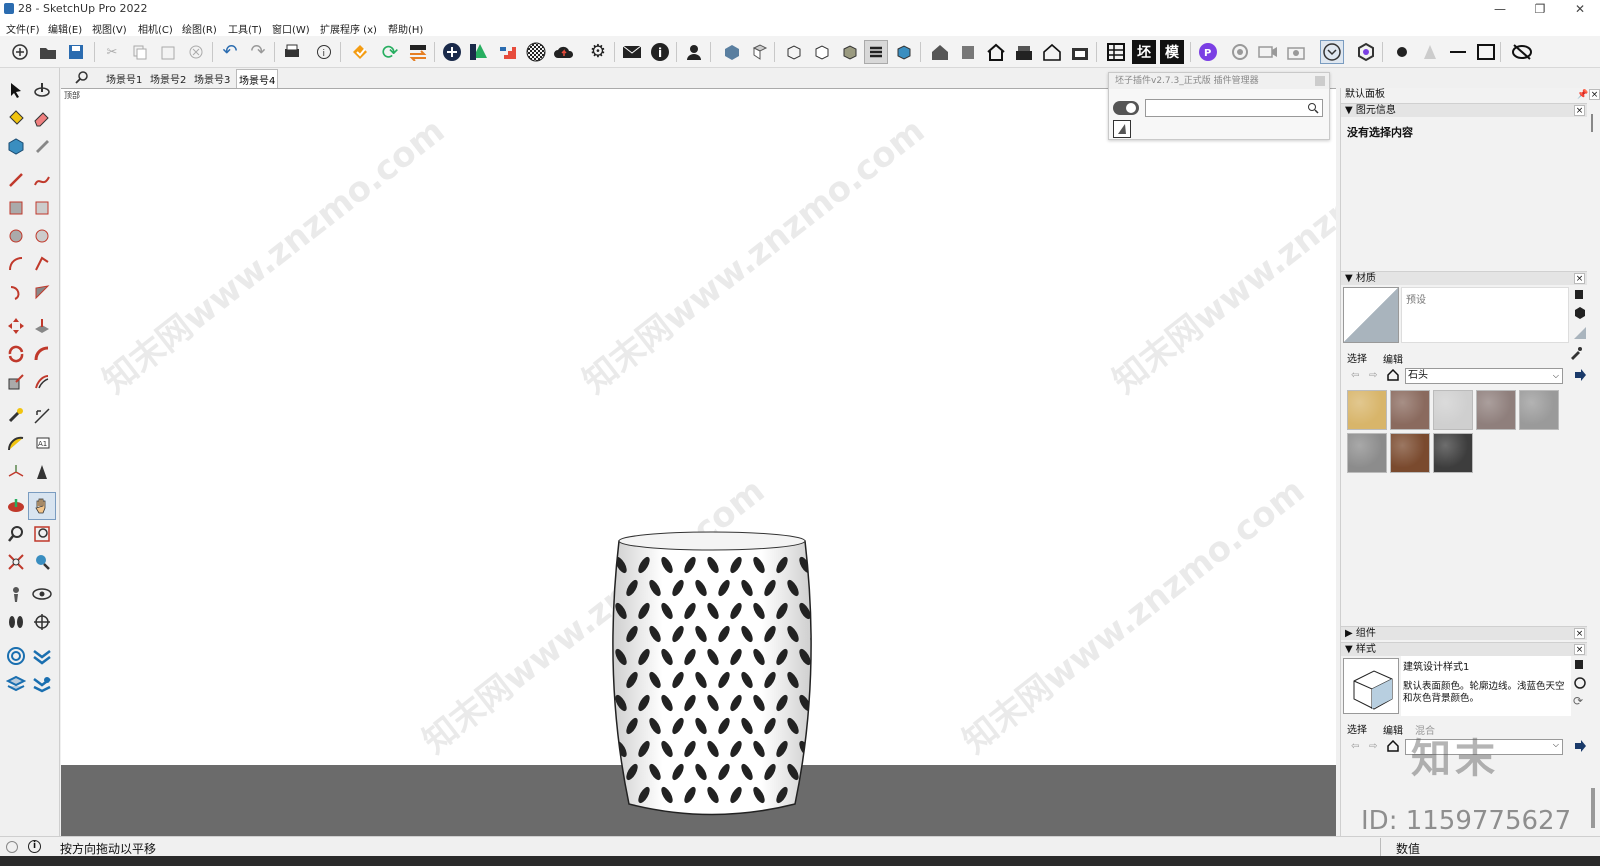 This screenshot has width=1600, height=866. What do you see at coordinates (16, 622) in the screenshot?
I see `walk-footprints-icon` at bounding box center [16, 622].